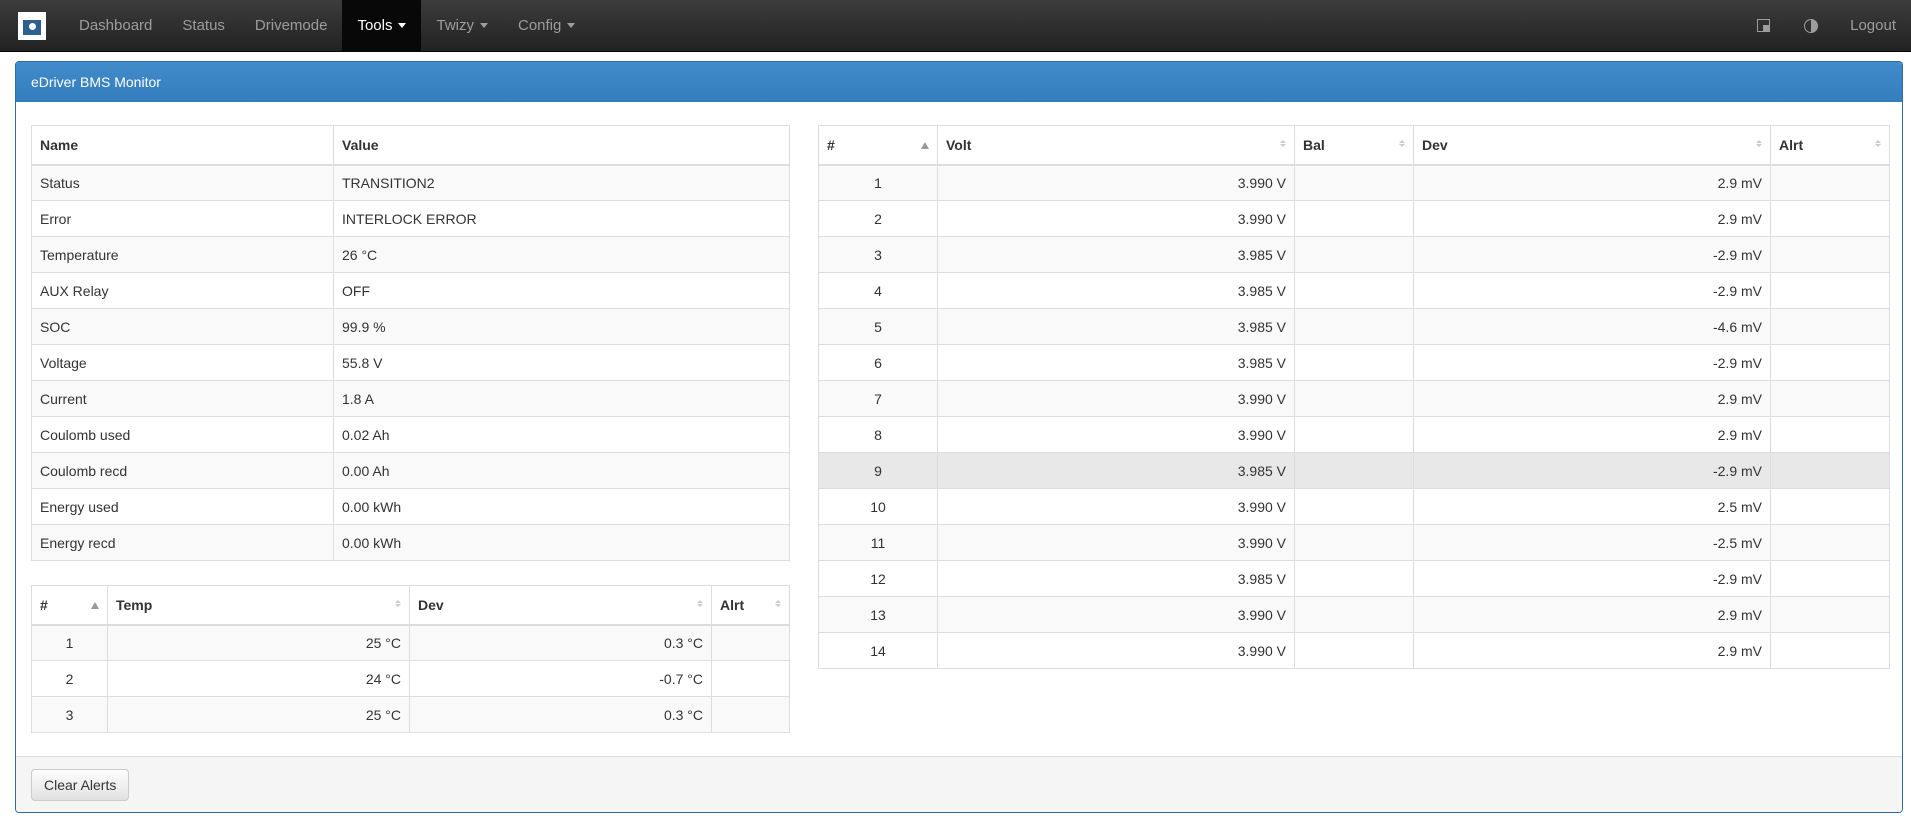  Describe the element at coordinates (561, 254) in the screenshot. I see `table-cell: 26 °C` at that location.